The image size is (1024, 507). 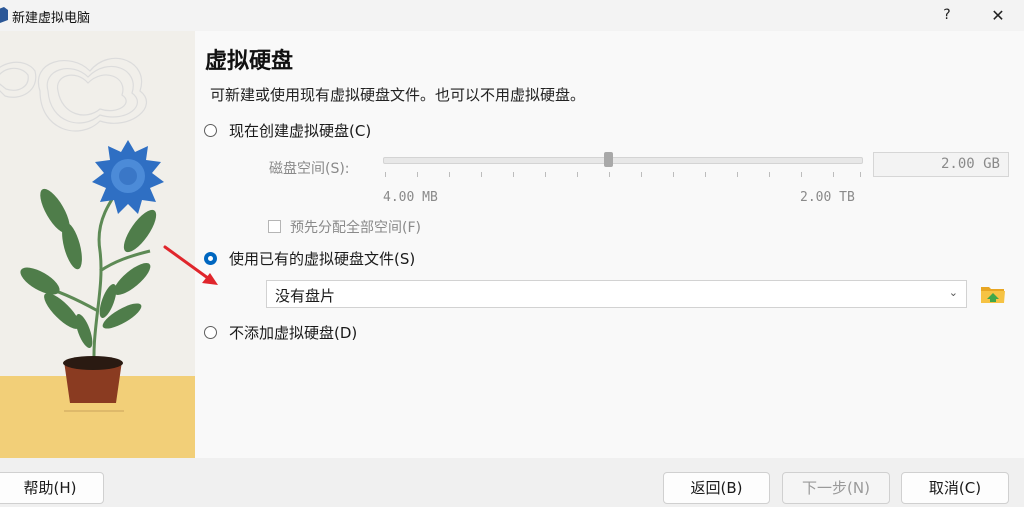 What do you see at coordinates (623, 160) in the screenshot?
I see `disk-size-slider` at bounding box center [623, 160].